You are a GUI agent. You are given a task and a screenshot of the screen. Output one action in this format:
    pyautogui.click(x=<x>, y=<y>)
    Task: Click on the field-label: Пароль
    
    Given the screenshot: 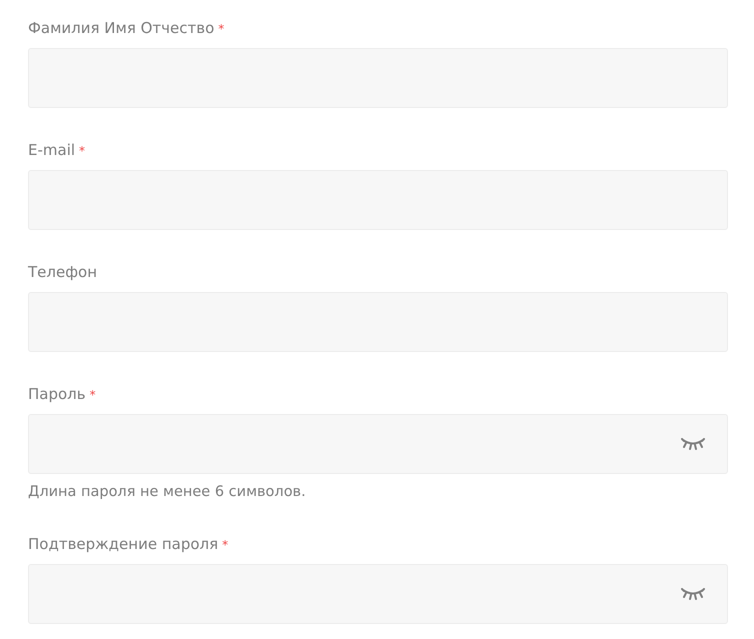 What is the action you would take?
    pyautogui.click(x=57, y=394)
    